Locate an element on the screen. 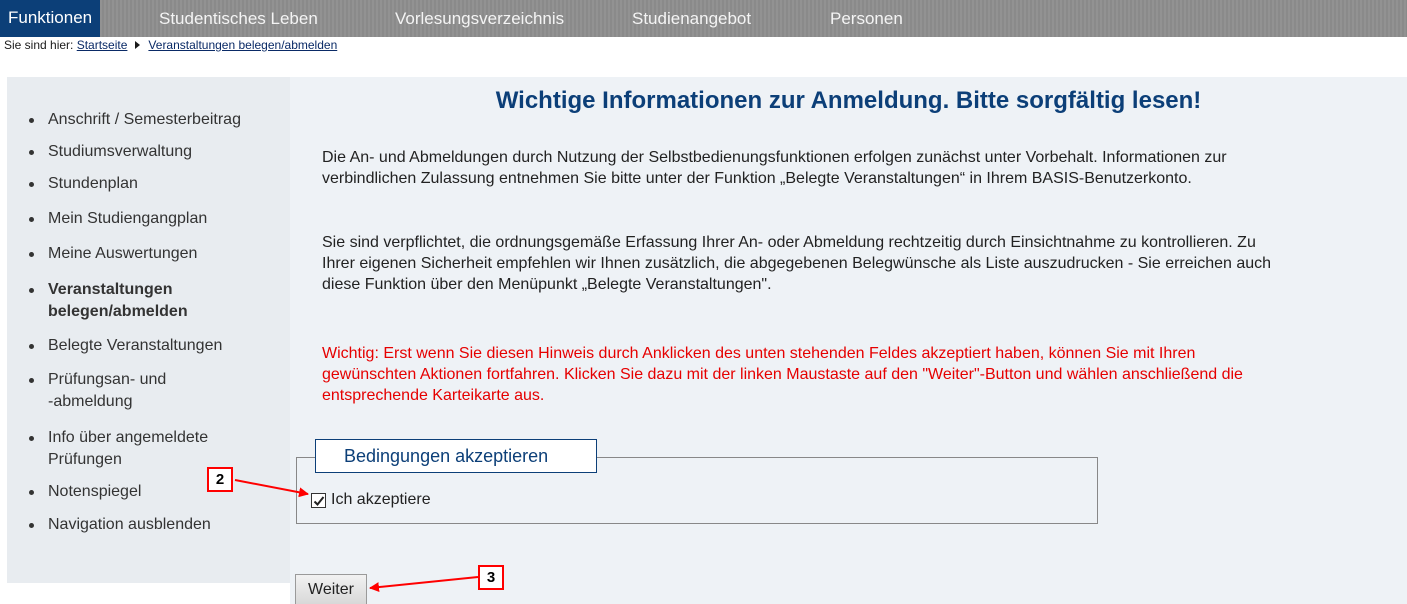  annotation-arrows is located at coordinates (356, 536).